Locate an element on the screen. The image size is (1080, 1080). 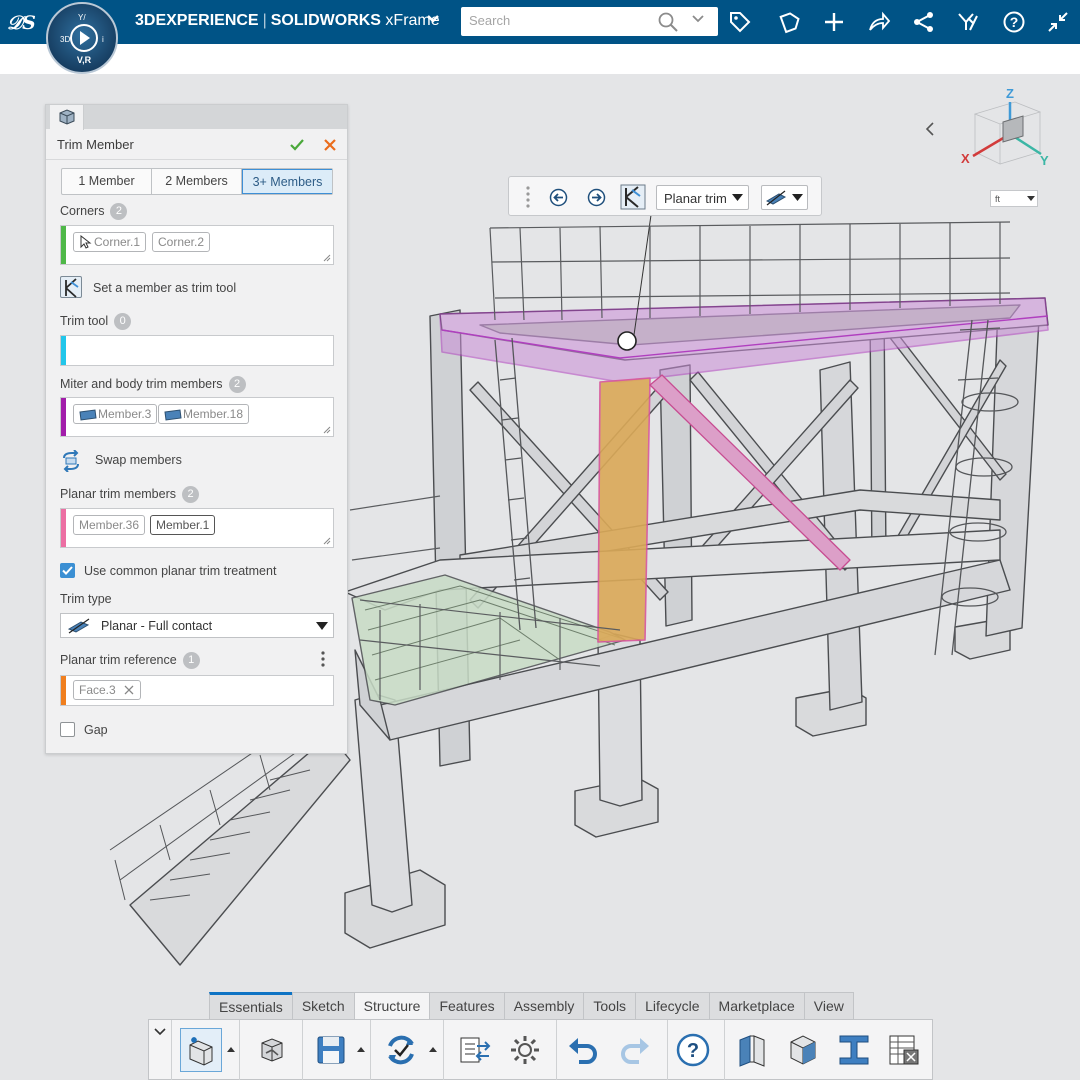
save-button is located at coordinates (331, 1050).